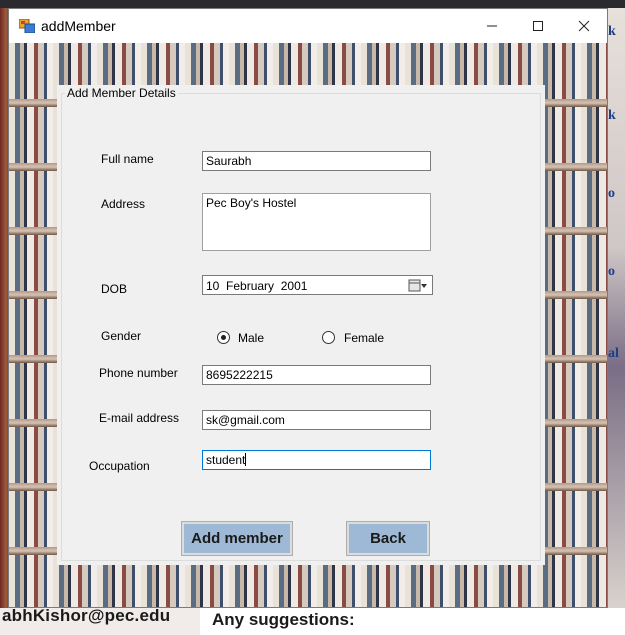  What do you see at coordinates (388, 538) in the screenshot?
I see `back-button: Back` at bounding box center [388, 538].